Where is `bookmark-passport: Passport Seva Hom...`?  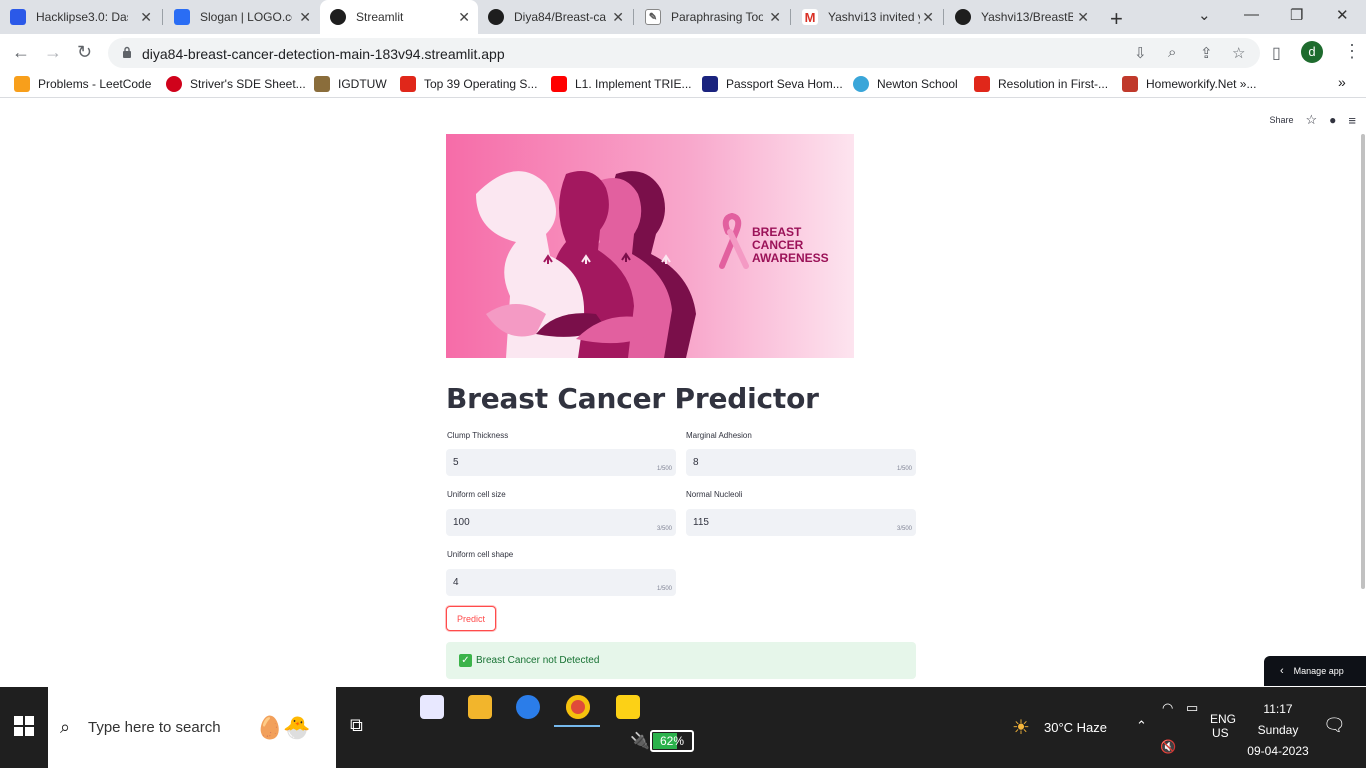 bookmark-passport: Passport Seva Hom... is located at coordinates (772, 84).